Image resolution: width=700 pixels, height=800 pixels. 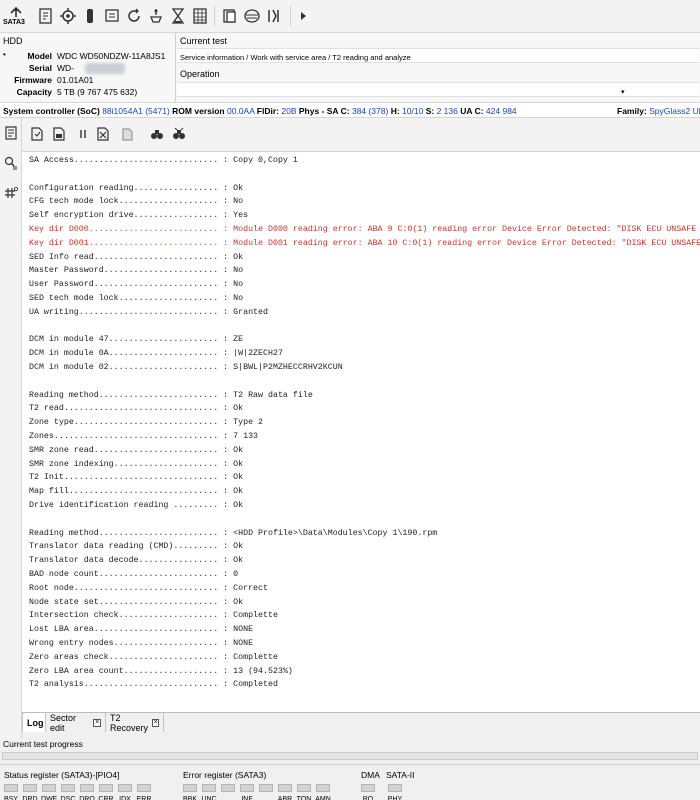 What do you see at coordinates (105, 68) in the screenshot?
I see `serial-redaction` at bounding box center [105, 68].